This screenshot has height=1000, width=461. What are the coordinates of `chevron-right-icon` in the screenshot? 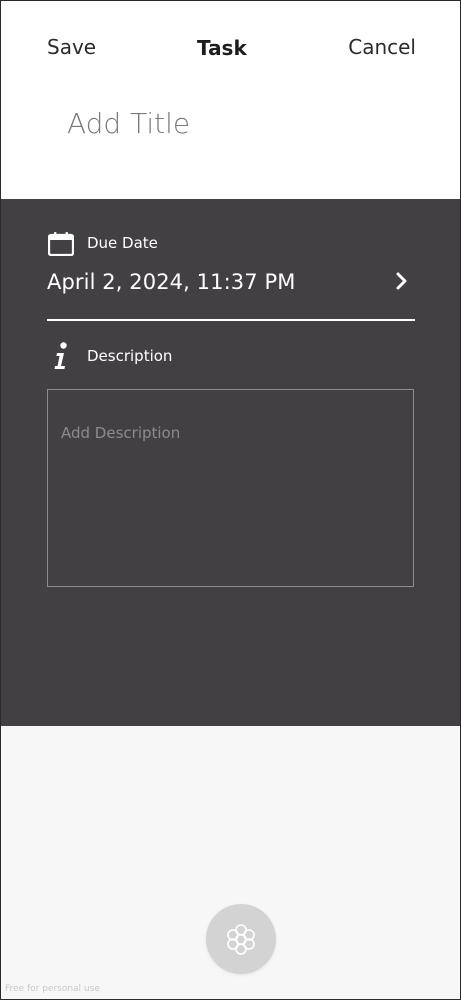 It's located at (402, 281).